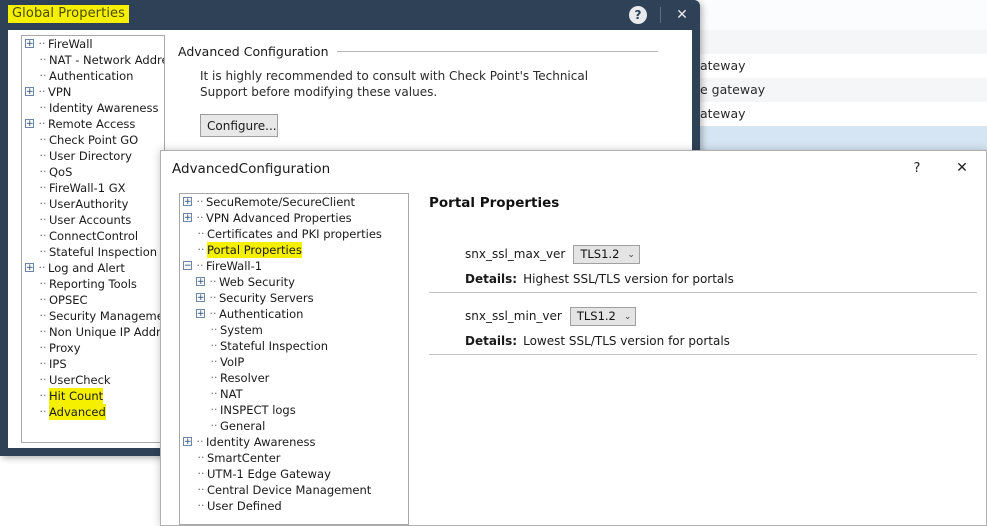 Image resolution: width=987 pixels, height=526 pixels. I want to click on global-properties-tree-item: ·· Stateful Inspection, so click(93, 252).